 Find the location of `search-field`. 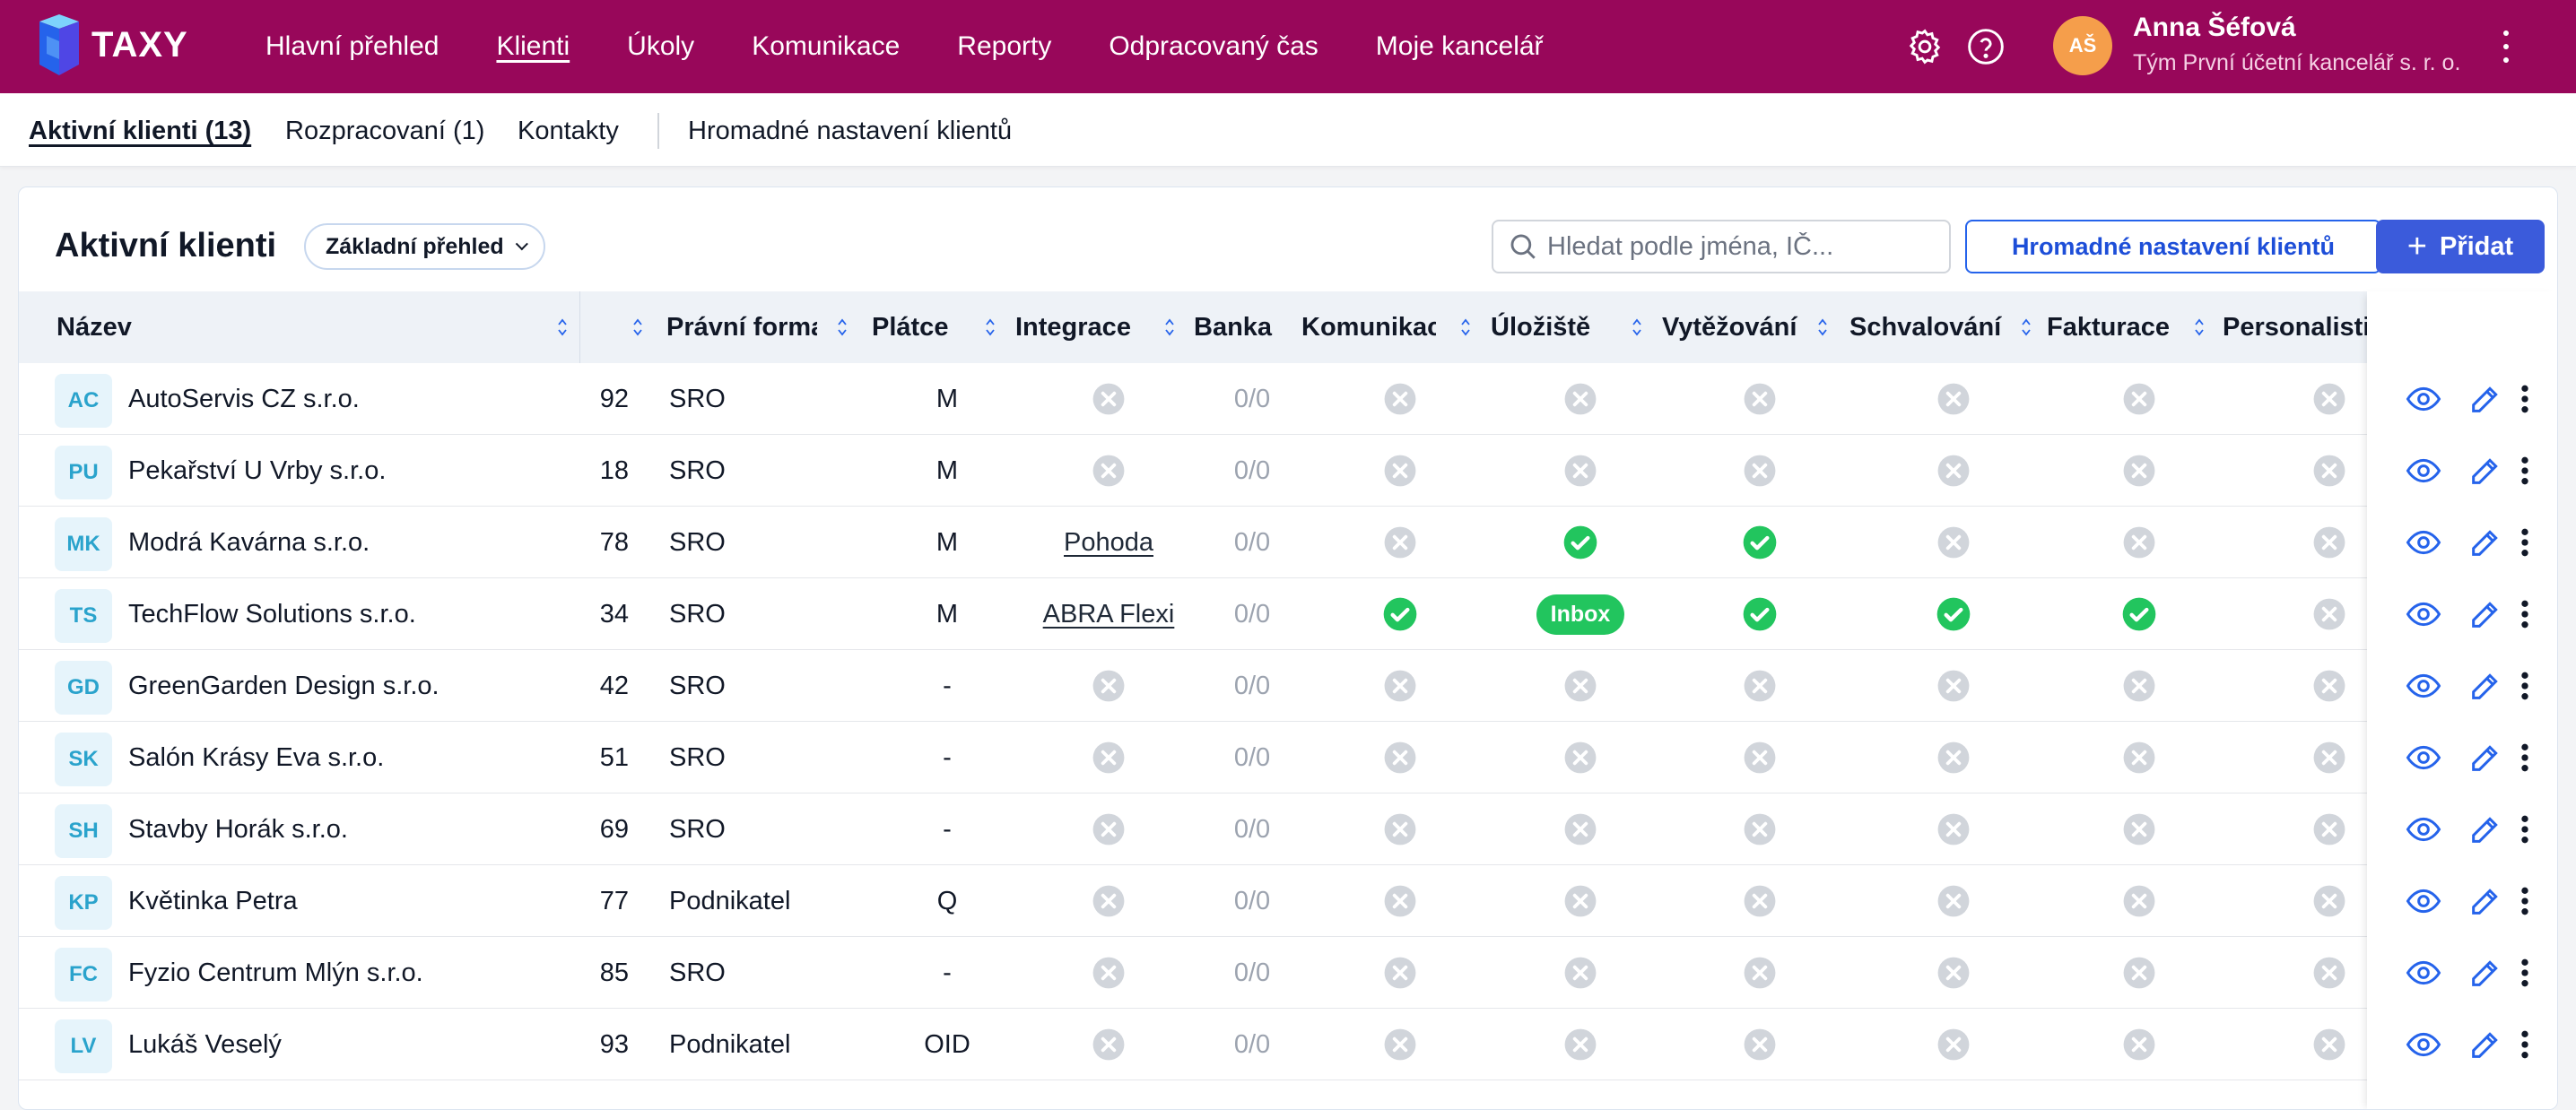

search-field is located at coordinates (1721, 246).